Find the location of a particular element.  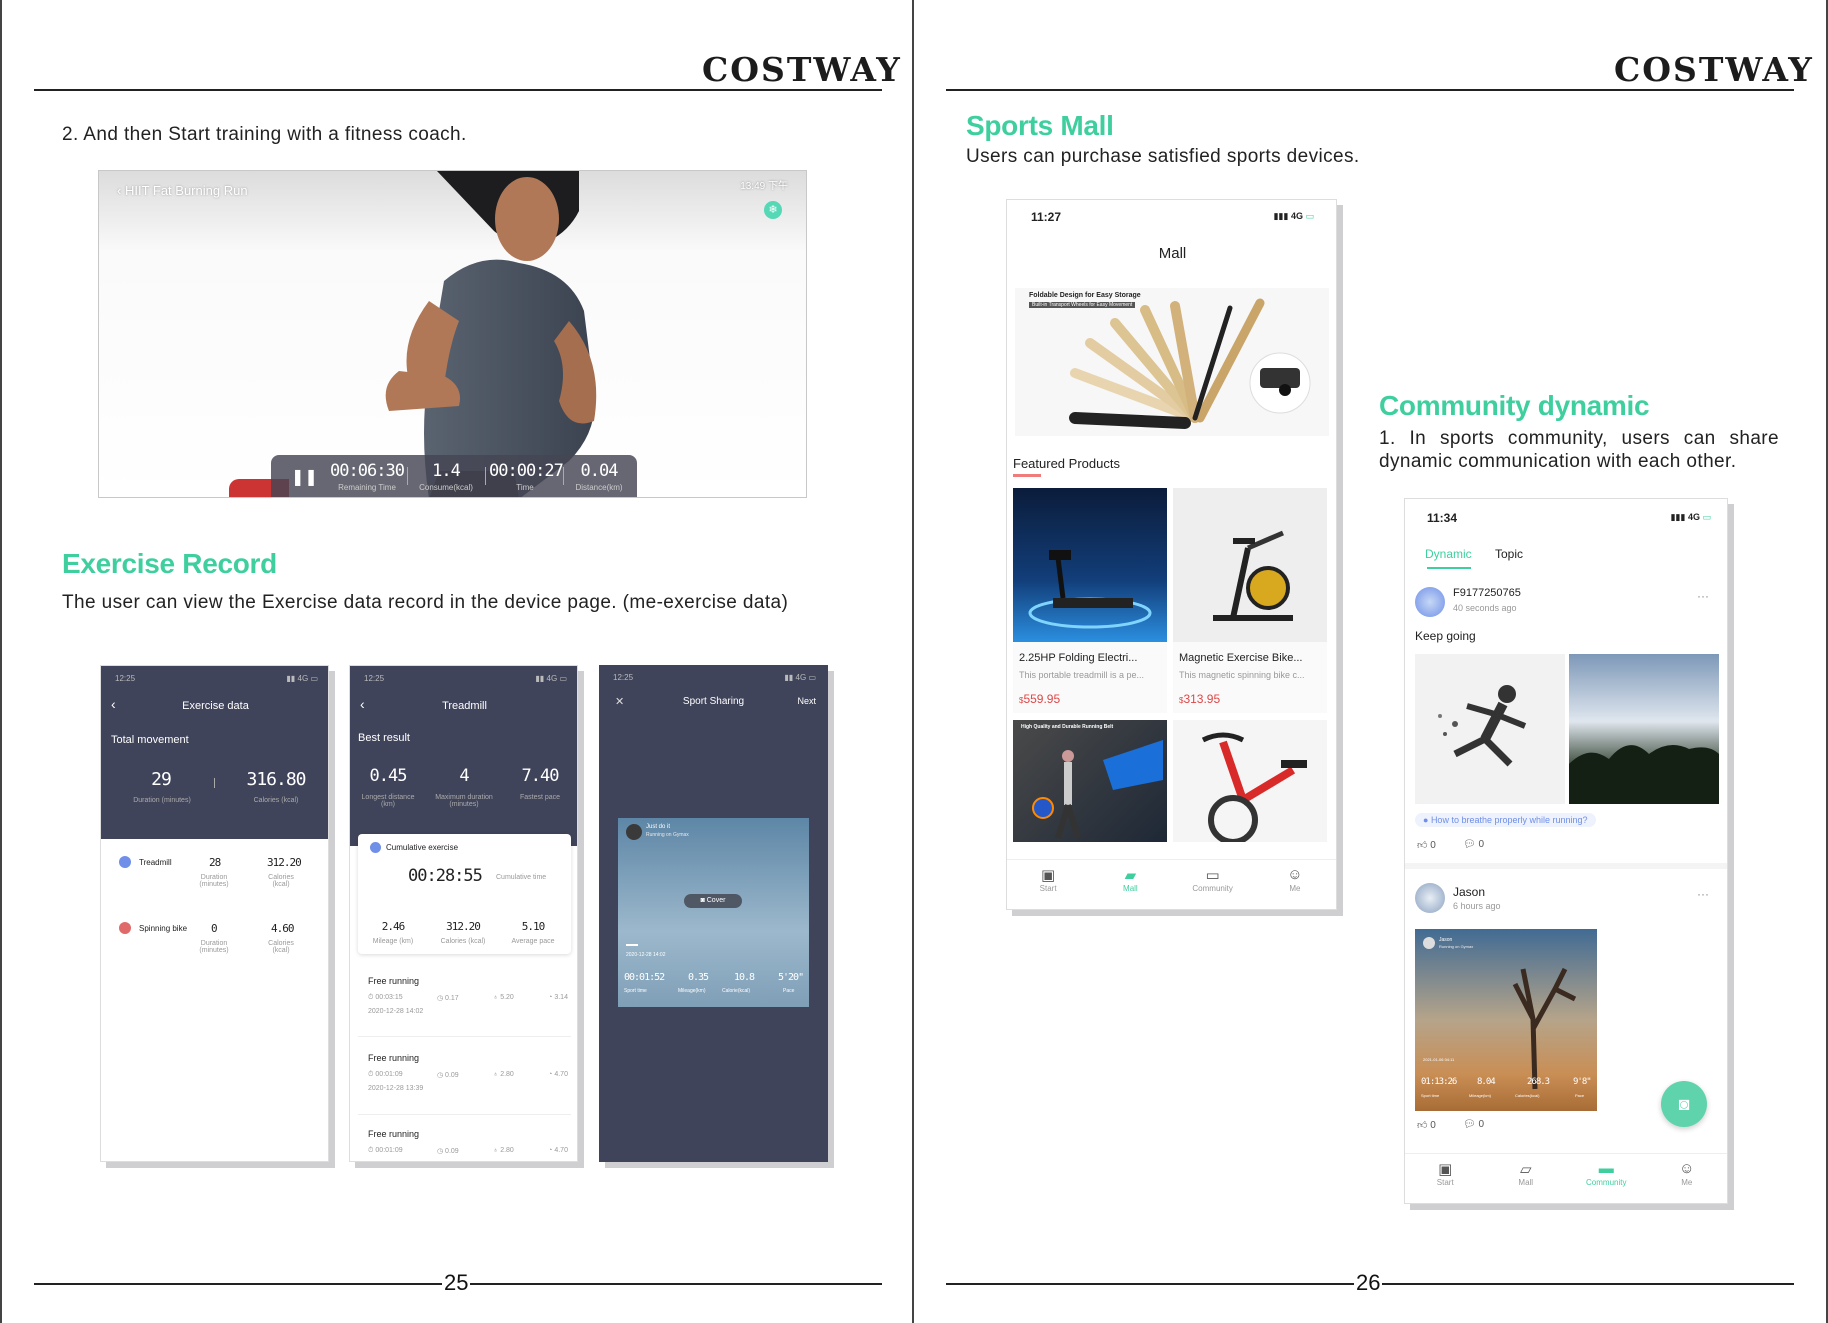

post-username: F9177250765 is located at coordinates (1487, 593).